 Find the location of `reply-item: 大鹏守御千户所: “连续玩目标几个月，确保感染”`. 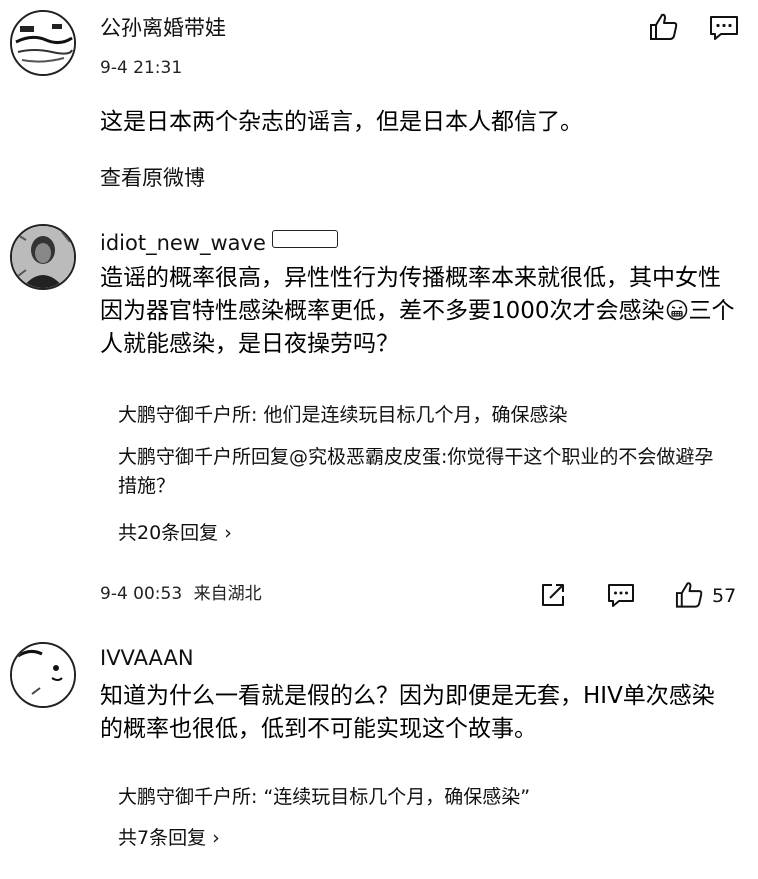

reply-item: 大鹏守御千户所: “连续玩目标几个月，确保感染” is located at coordinates (423, 797).